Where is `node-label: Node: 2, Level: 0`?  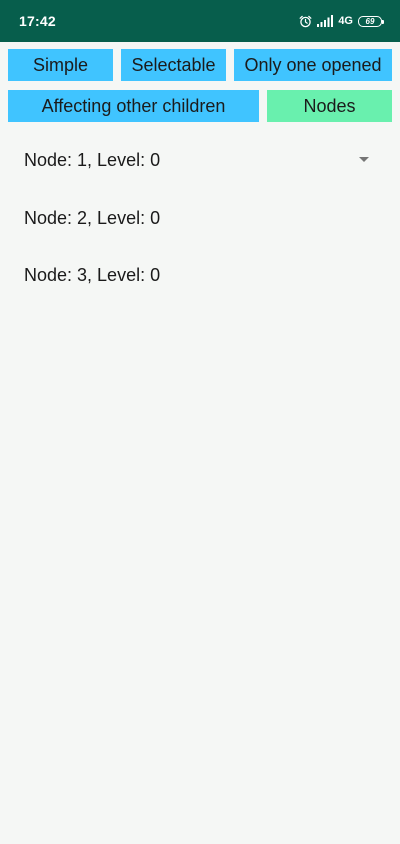
node-label: Node: 2, Level: 0 is located at coordinates (92, 217).